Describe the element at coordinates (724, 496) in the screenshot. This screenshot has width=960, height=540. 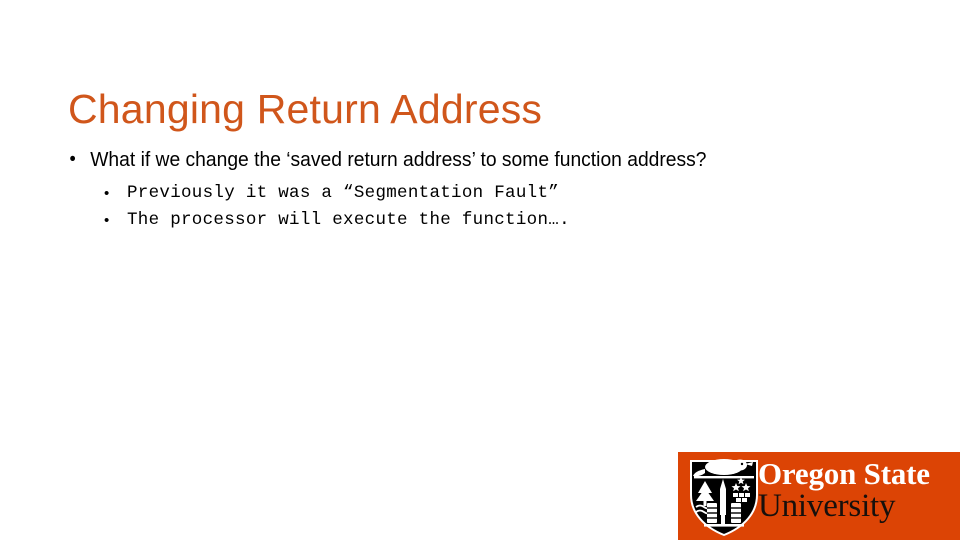
I see `osu-beaver-shield-icon` at that location.